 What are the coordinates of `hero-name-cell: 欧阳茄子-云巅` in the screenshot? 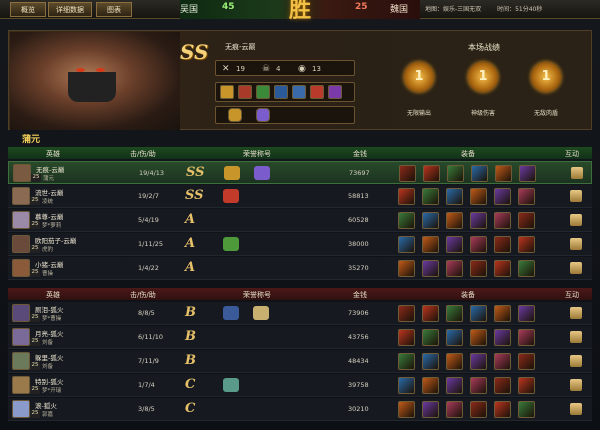 It's located at (56, 241).